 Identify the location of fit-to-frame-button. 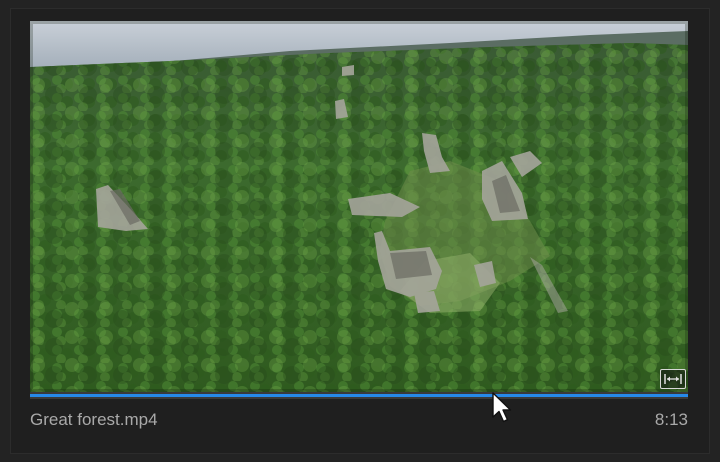
(673, 379).